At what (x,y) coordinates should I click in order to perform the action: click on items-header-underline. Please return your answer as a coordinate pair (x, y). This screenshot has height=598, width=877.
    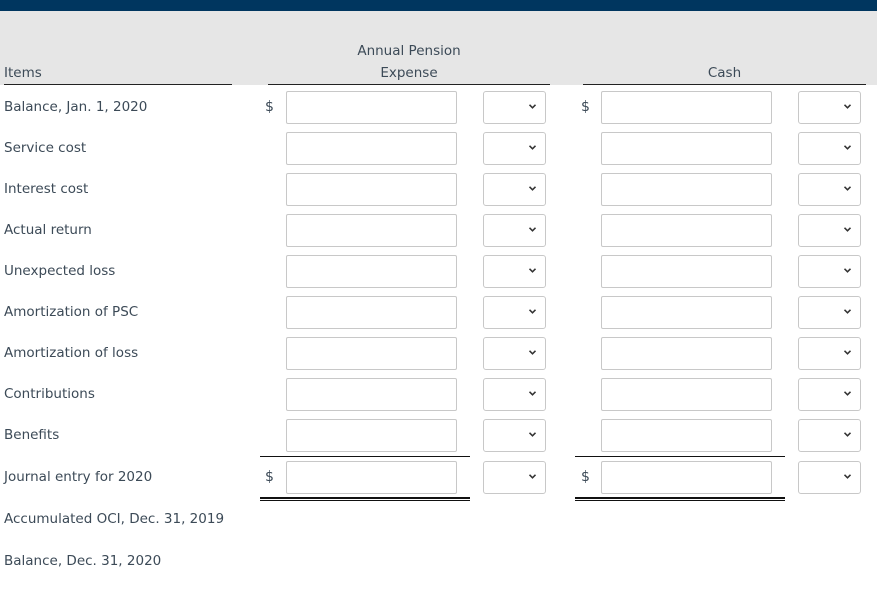
    Looking at the image, I should click on (118, 84).